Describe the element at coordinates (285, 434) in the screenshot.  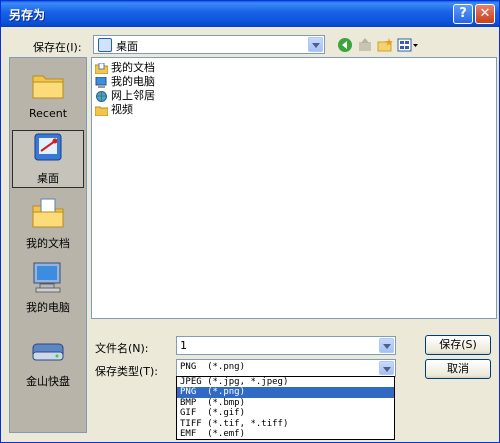
I see `filetype-option: EMF (*.emf)` at that location.